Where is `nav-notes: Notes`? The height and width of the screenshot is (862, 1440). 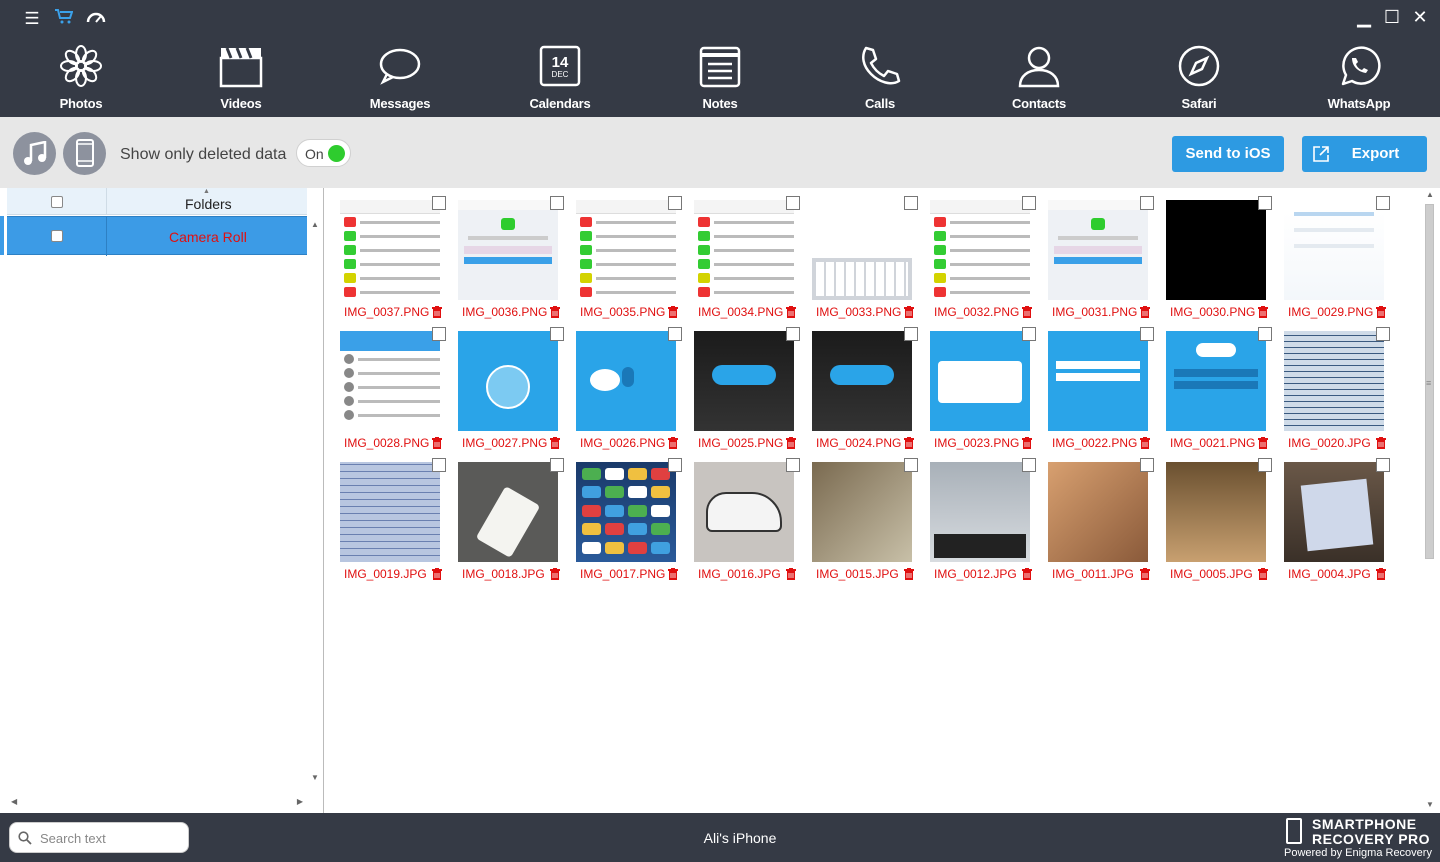 nav-notes: Notes is located at coordinates (720, 77).